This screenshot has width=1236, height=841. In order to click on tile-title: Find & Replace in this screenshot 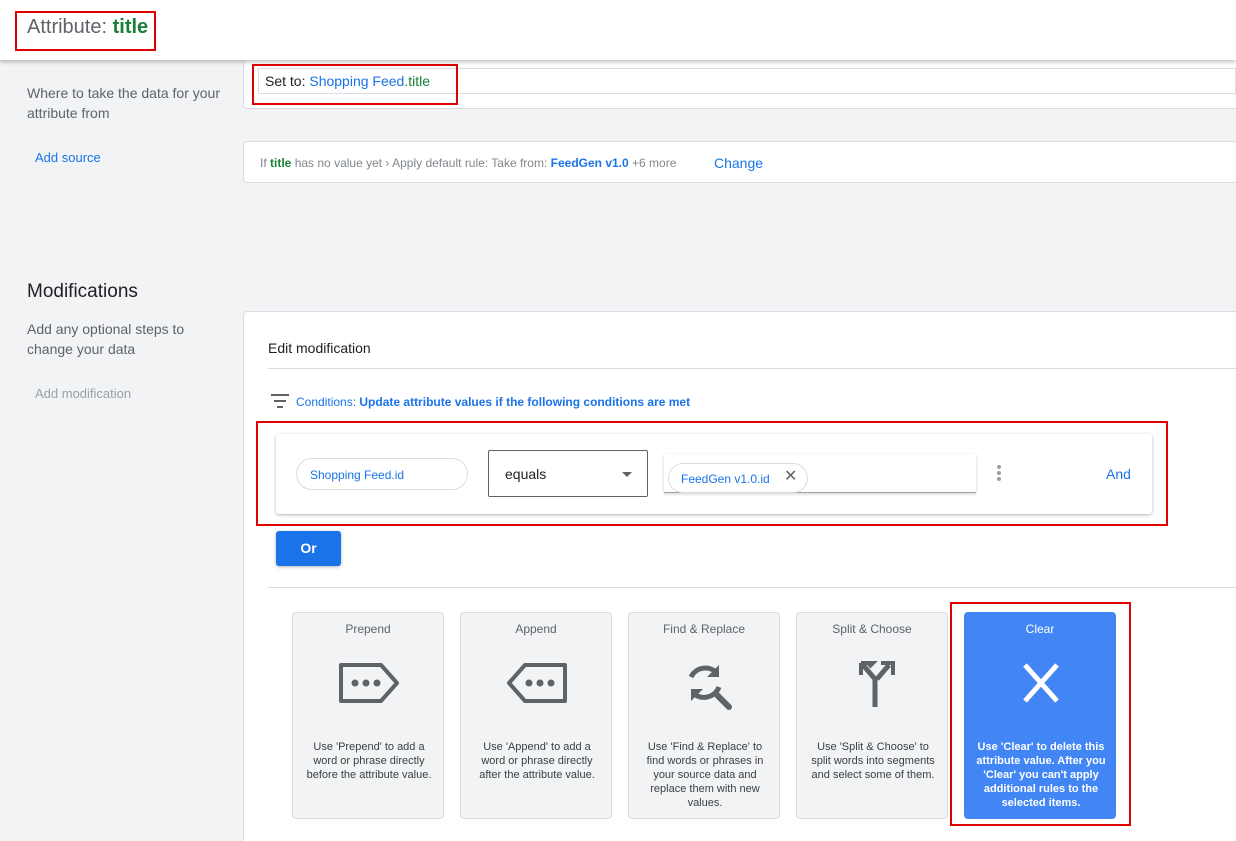, I will do `click(704, 629)`.